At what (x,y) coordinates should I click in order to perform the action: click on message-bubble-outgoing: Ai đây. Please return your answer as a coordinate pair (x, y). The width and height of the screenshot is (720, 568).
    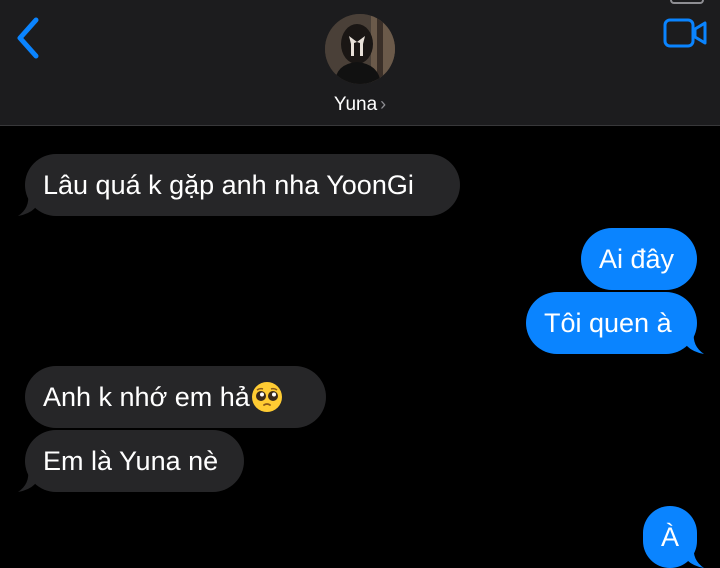
    Looking at the image, I should click on (639, 259).